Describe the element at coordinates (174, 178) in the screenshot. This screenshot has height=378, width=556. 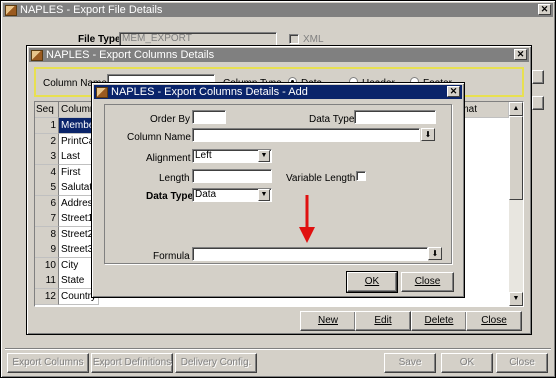
I see `length-label: Length` at that location.